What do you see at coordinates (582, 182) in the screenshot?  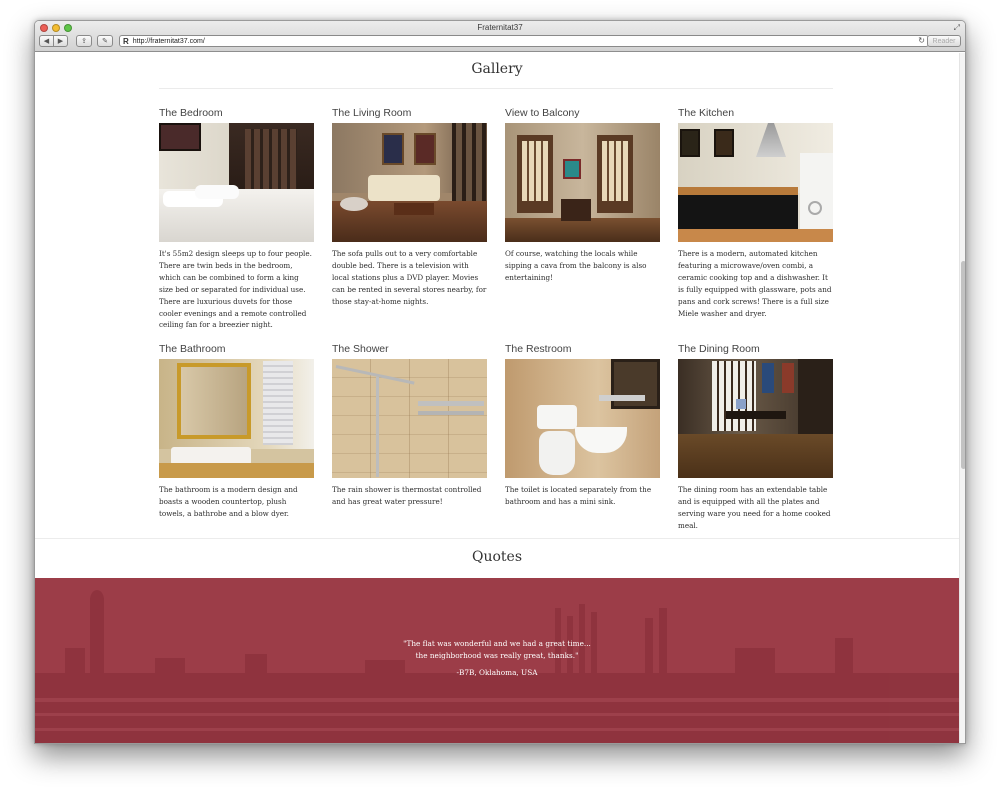 I see `balcony-photo` at bounding box center [582, 182].